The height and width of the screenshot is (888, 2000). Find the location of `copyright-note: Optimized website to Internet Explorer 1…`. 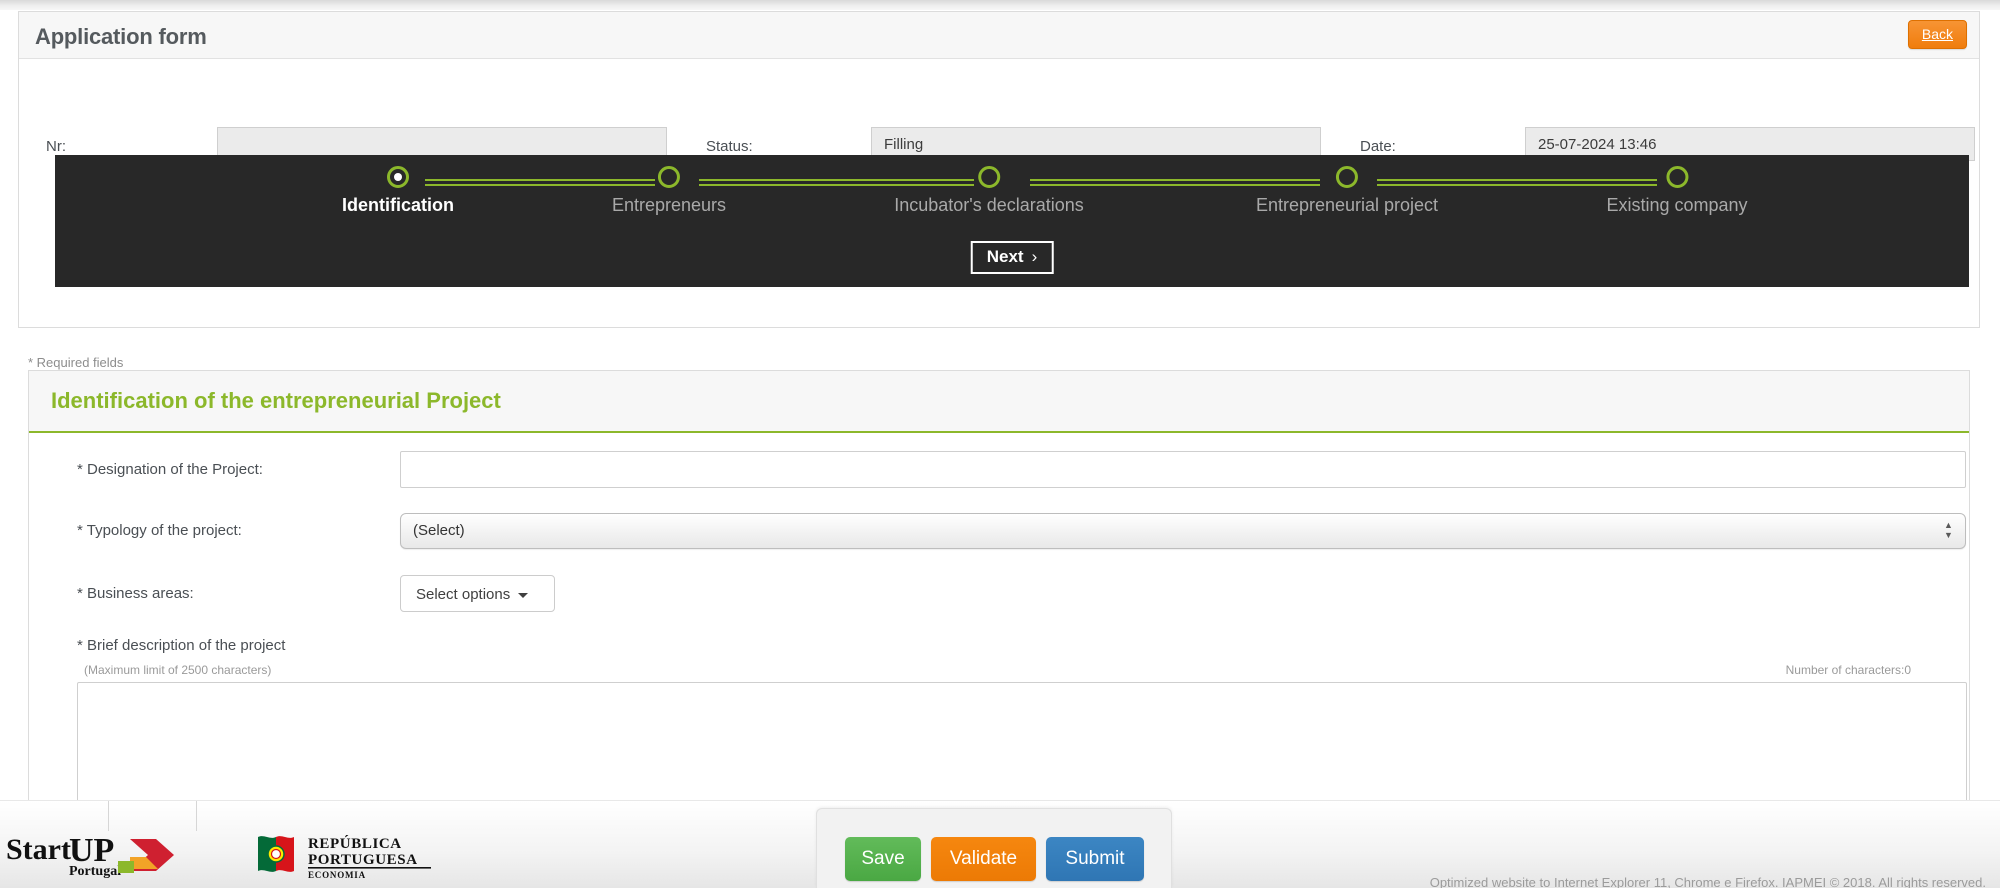

copyright-note: Optimized website to Internet Explorer 1… is located at coordinates (1707, 881).